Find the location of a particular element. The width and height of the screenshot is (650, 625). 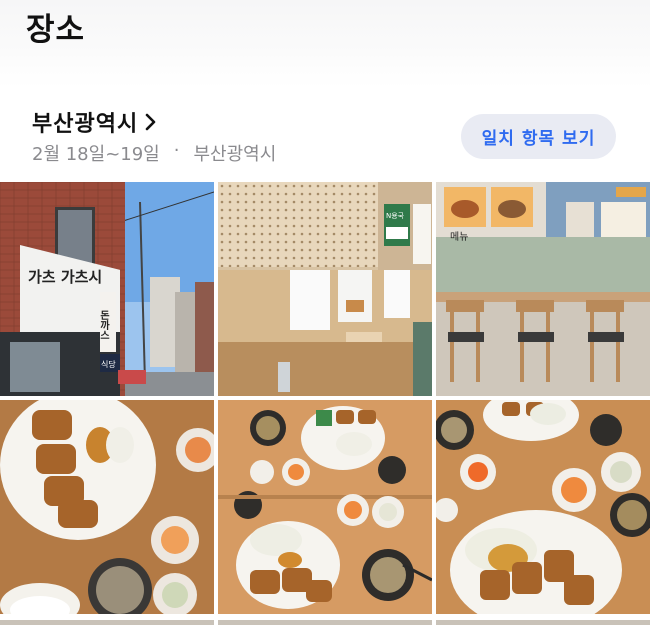

sign-text-2: 식당 is located at coordinates (108, 364).